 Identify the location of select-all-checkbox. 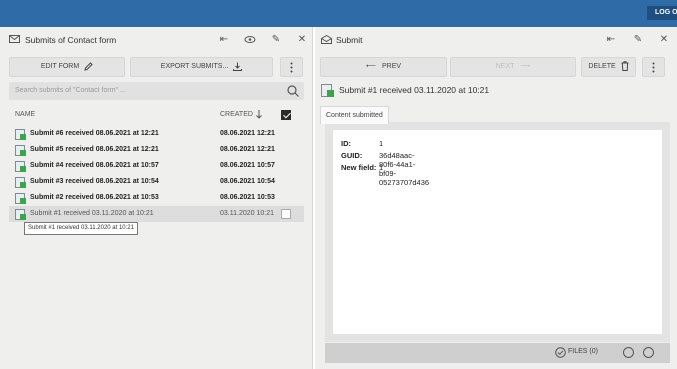
(286, 115).